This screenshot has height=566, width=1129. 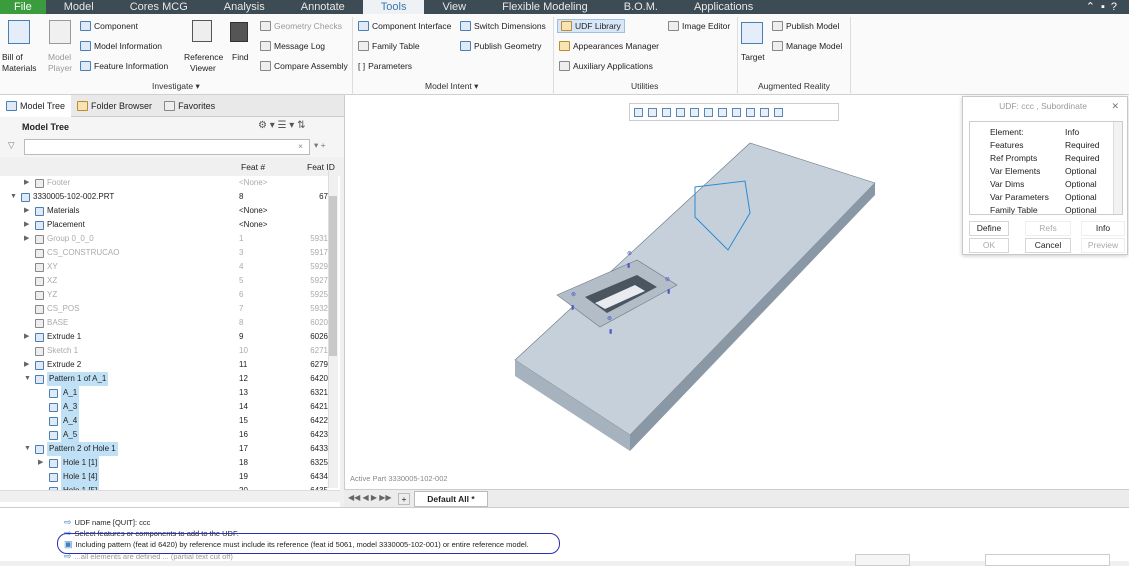 What do you see at coordinates (722, 112) in the screenshot?
I see `view-manager-icon` at bounding box center [722, 112].